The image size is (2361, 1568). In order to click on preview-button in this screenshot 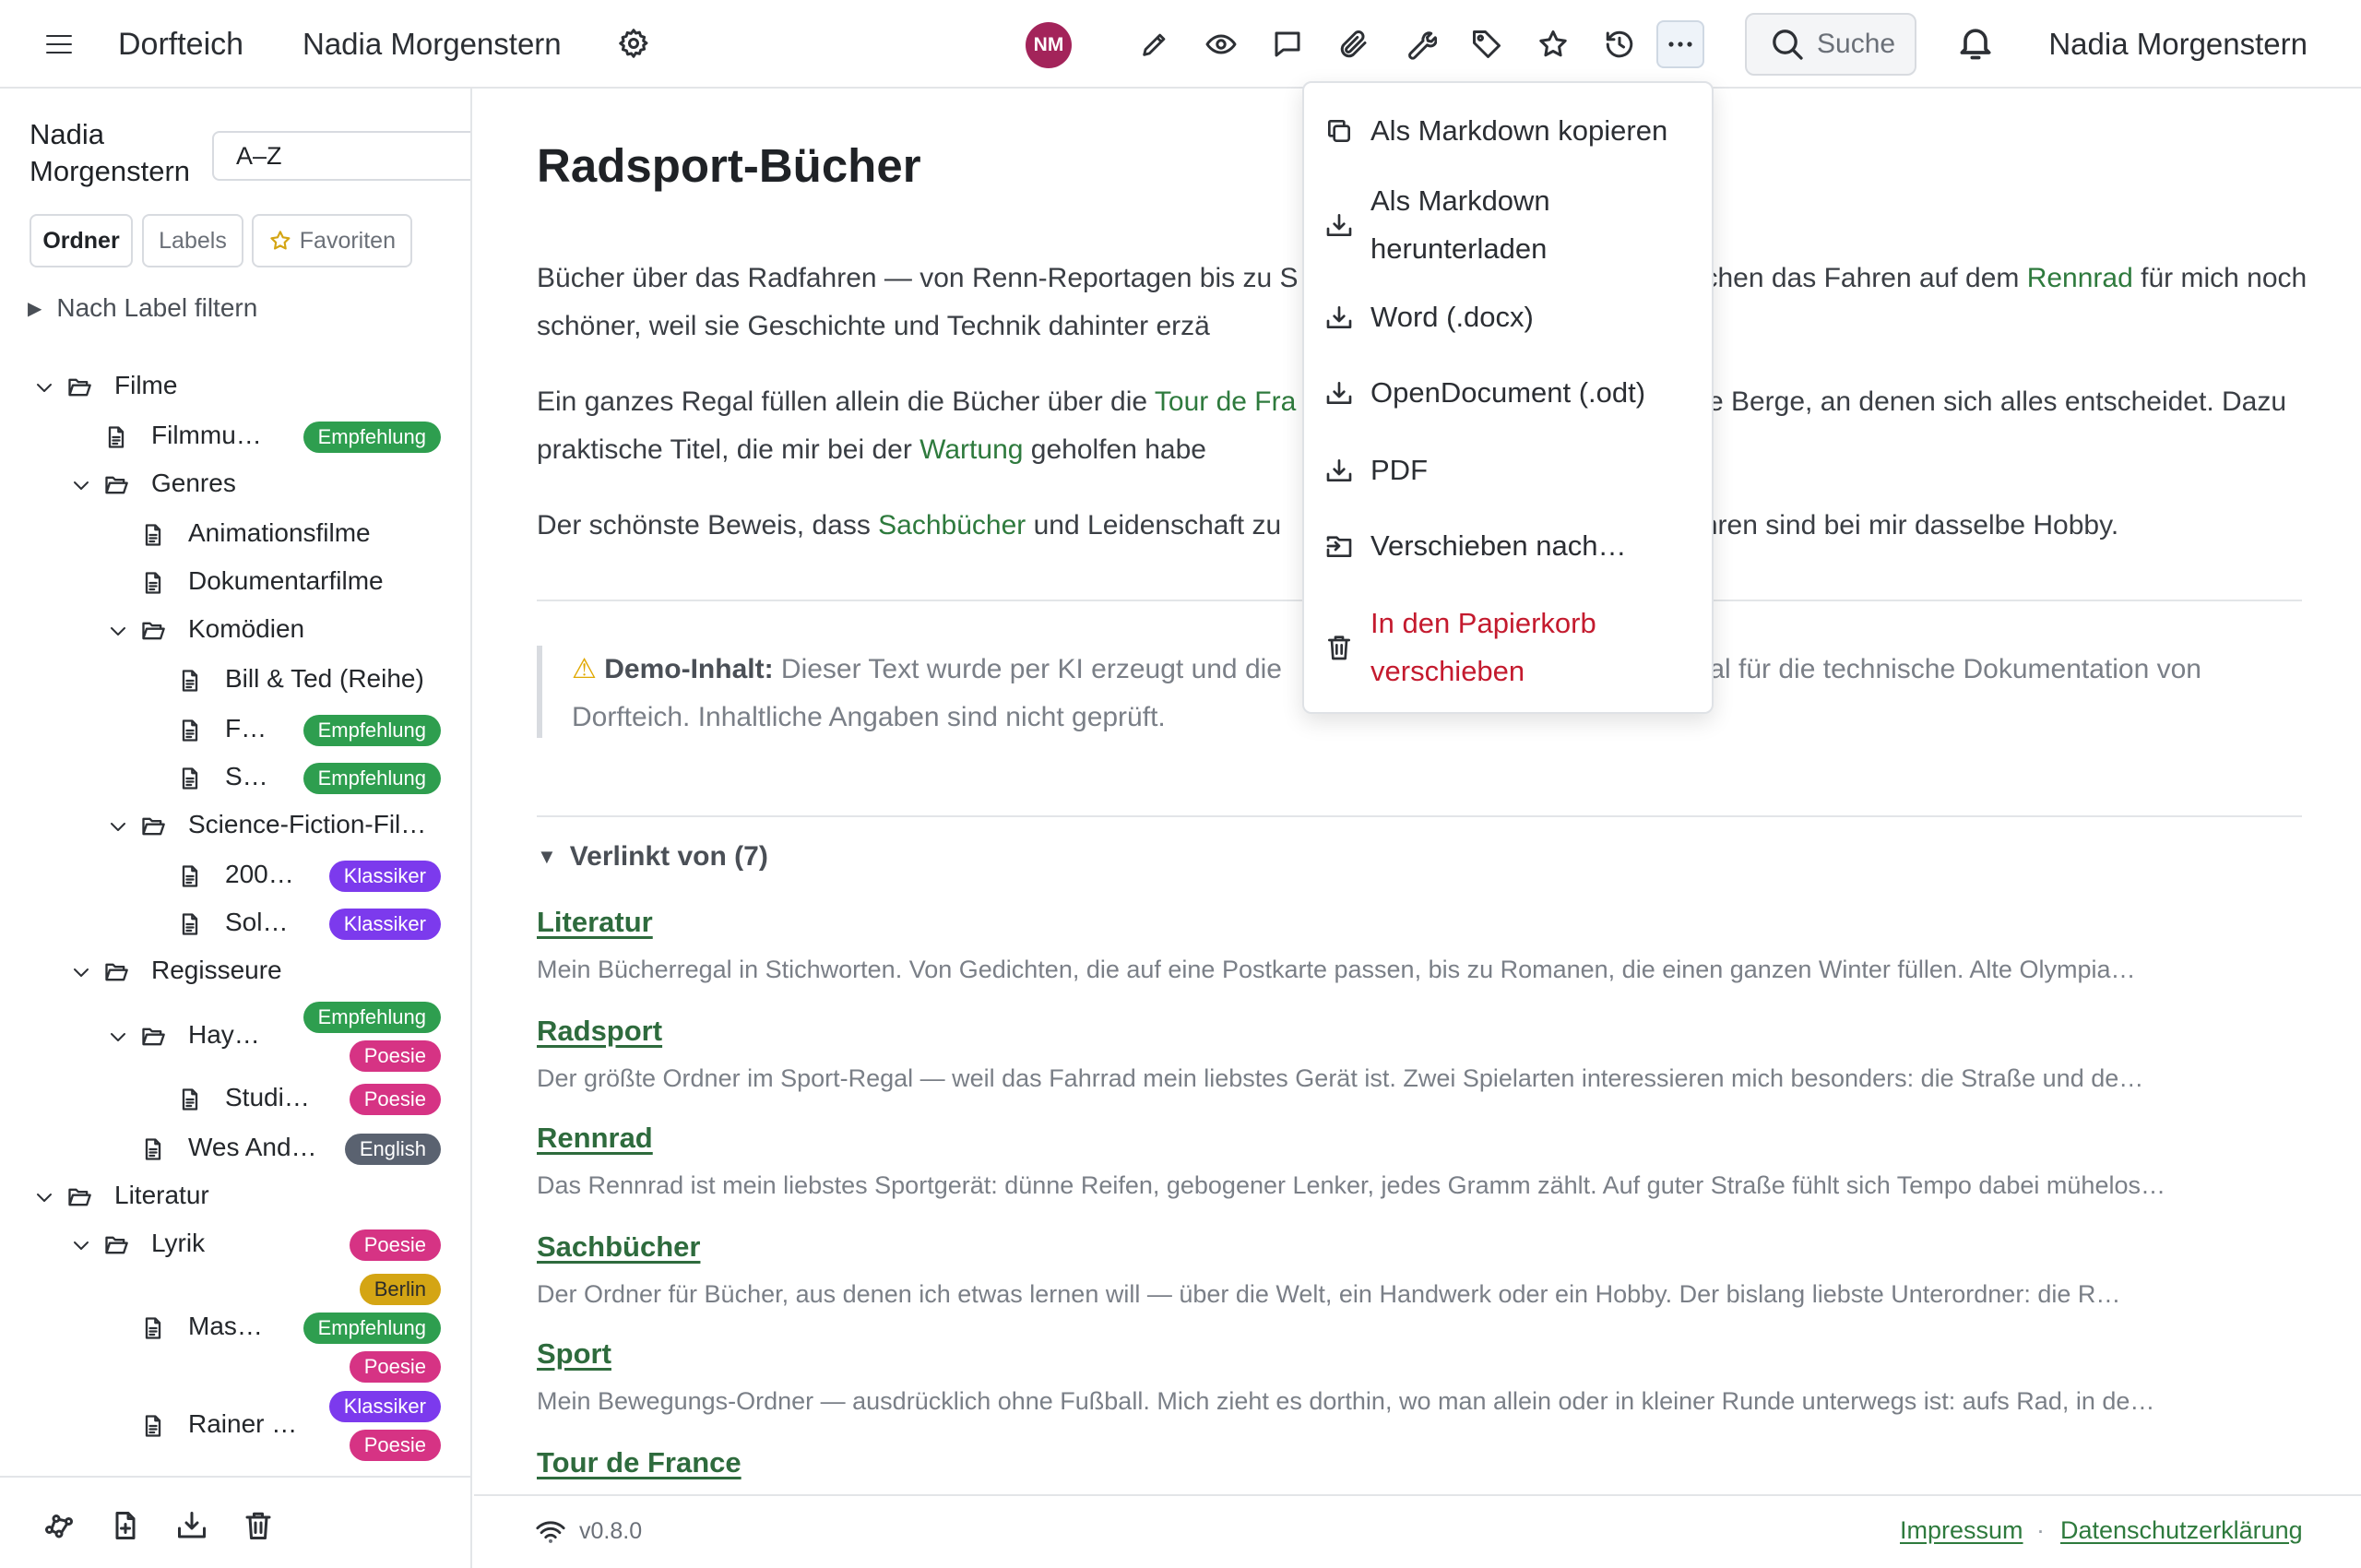, I will do `click(1221, 44)`.